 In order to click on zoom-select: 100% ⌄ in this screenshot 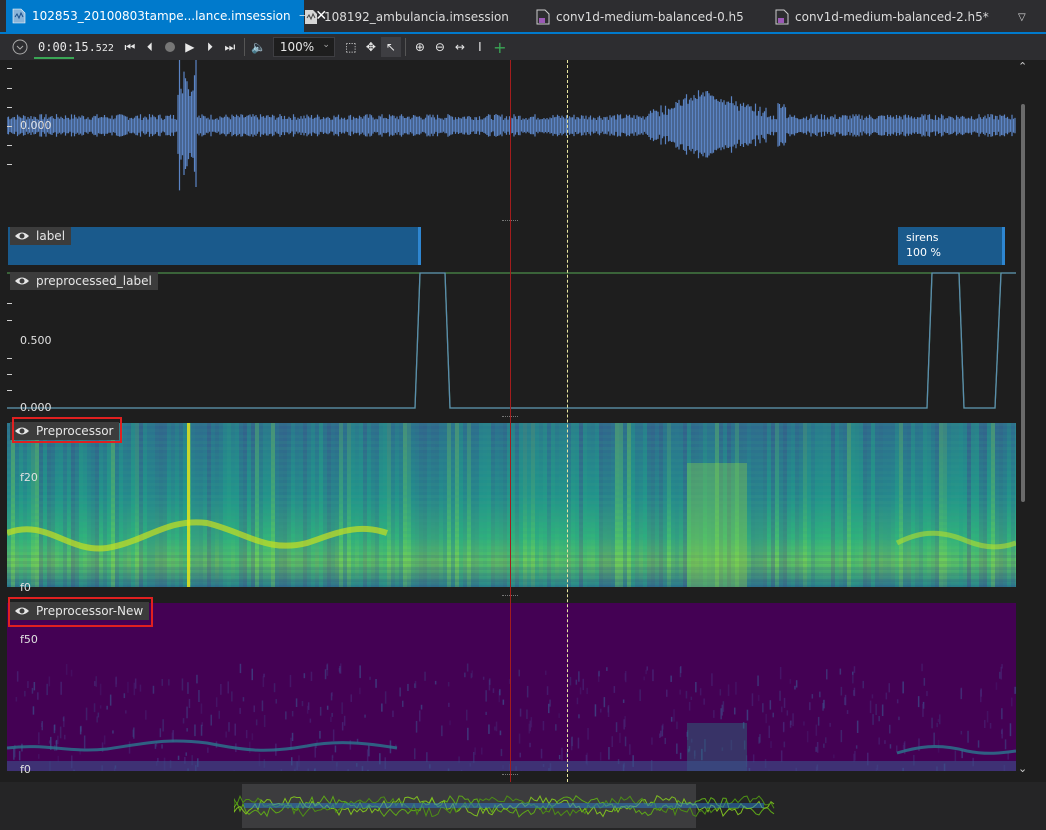, I will do `click(303, 47)`.